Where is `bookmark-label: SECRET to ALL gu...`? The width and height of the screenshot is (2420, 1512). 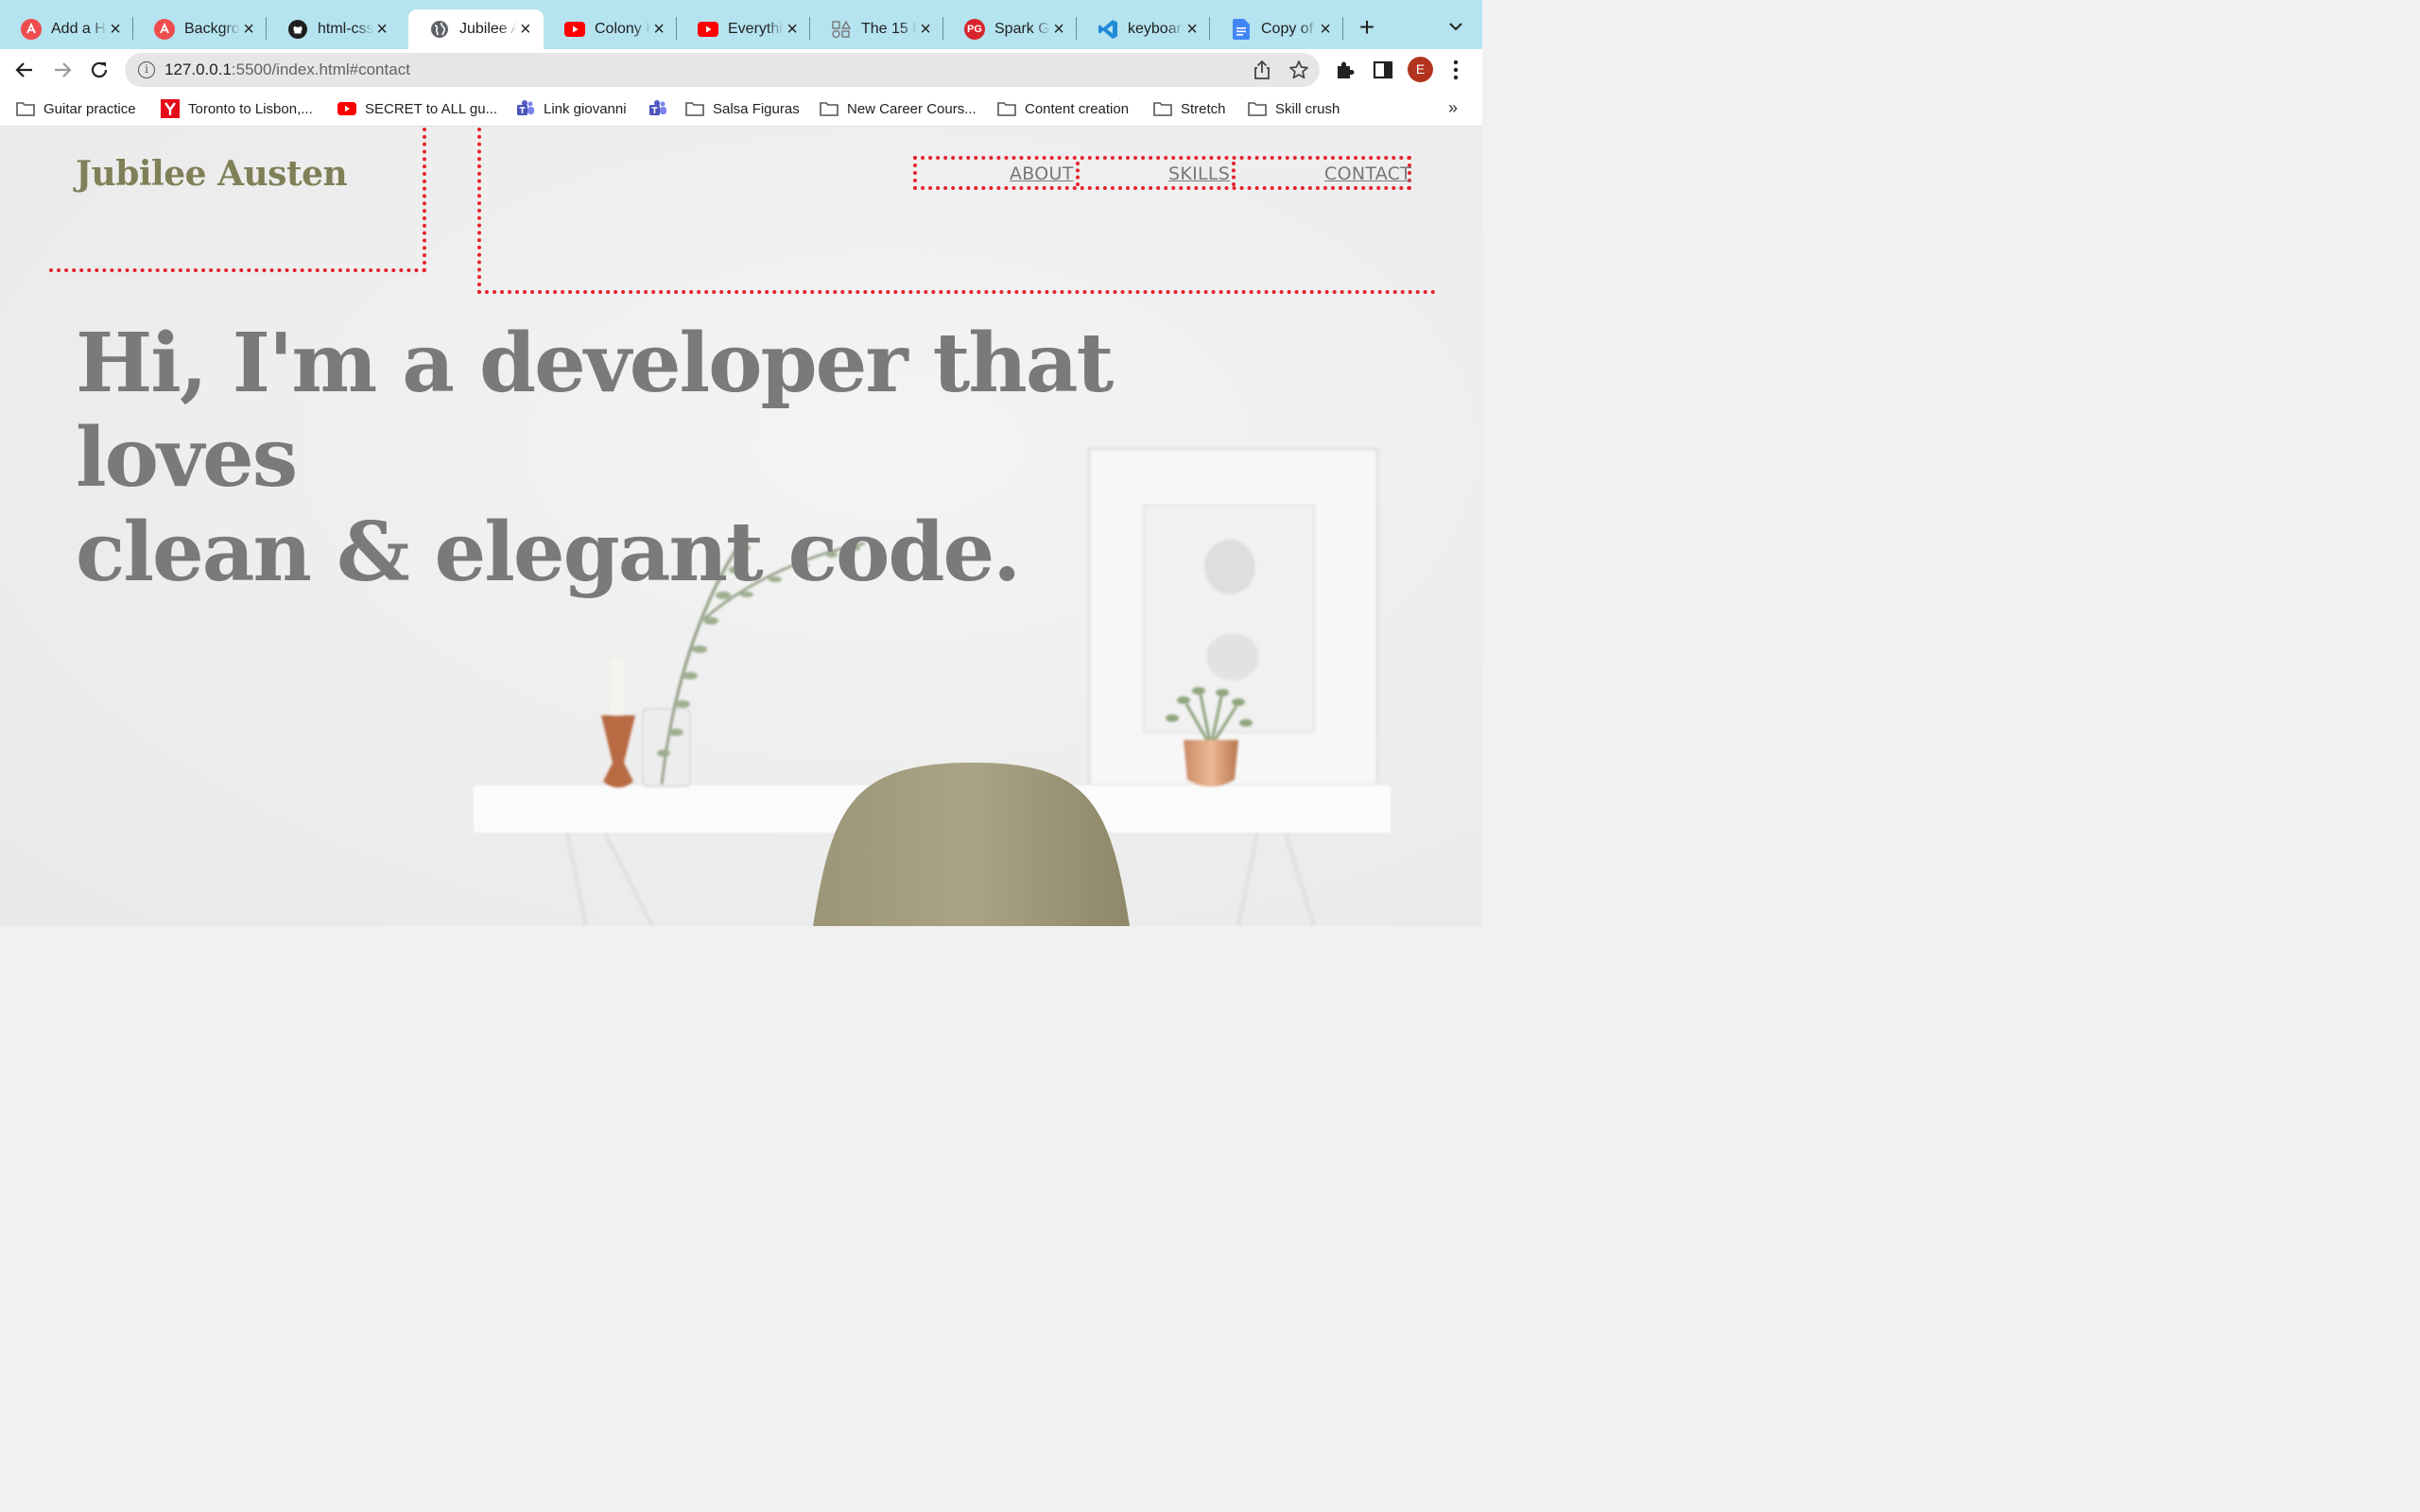 bookmark-label: SECRET to ALL gu... is located at coordinates (431, 108).